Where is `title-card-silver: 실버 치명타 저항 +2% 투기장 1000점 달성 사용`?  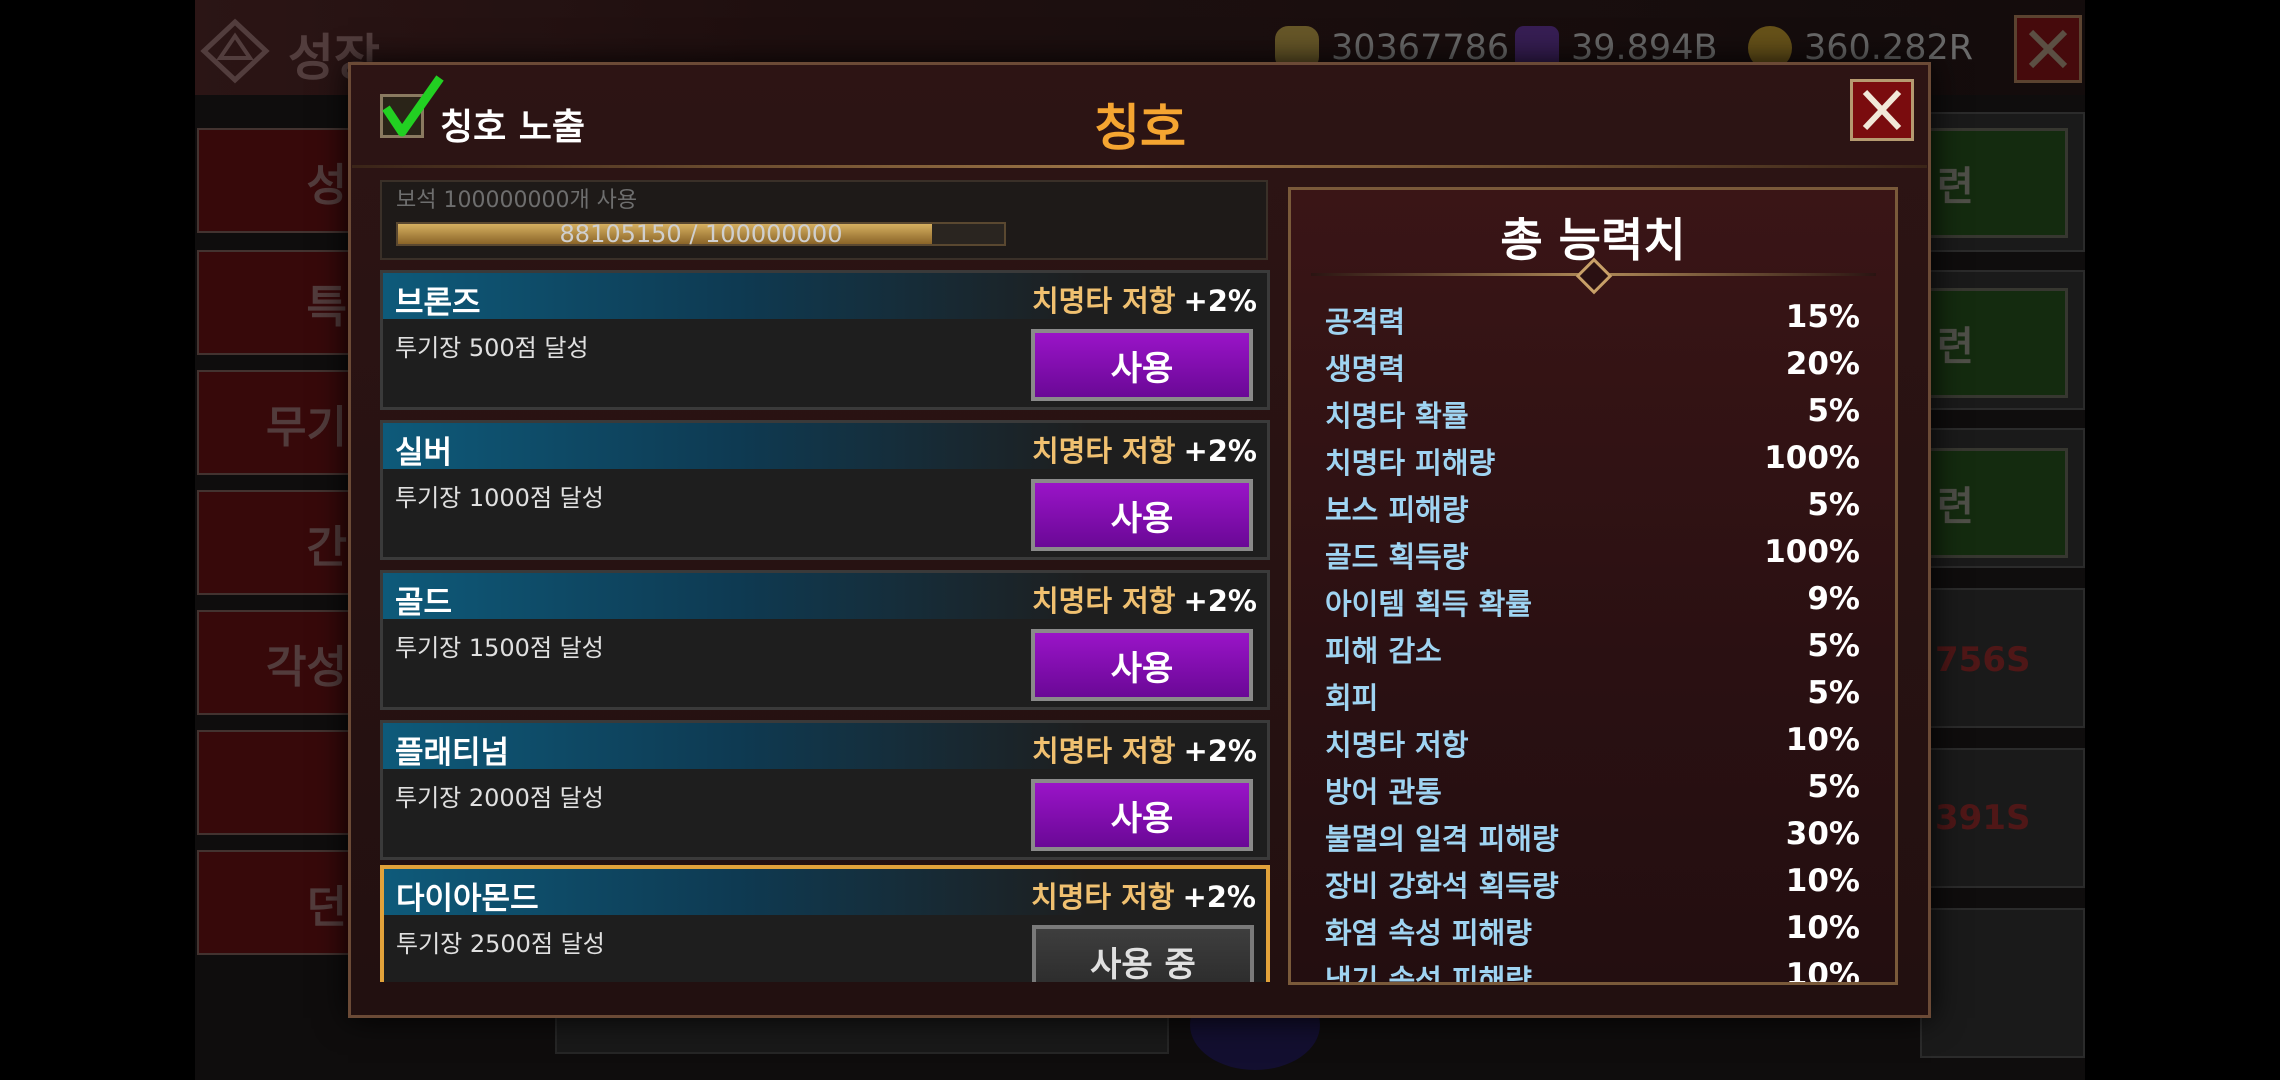
title-card-silver: 실버 치명타 저항 +2% 투기장 1000점 달성 사용 is located at coordinates (825, 490).